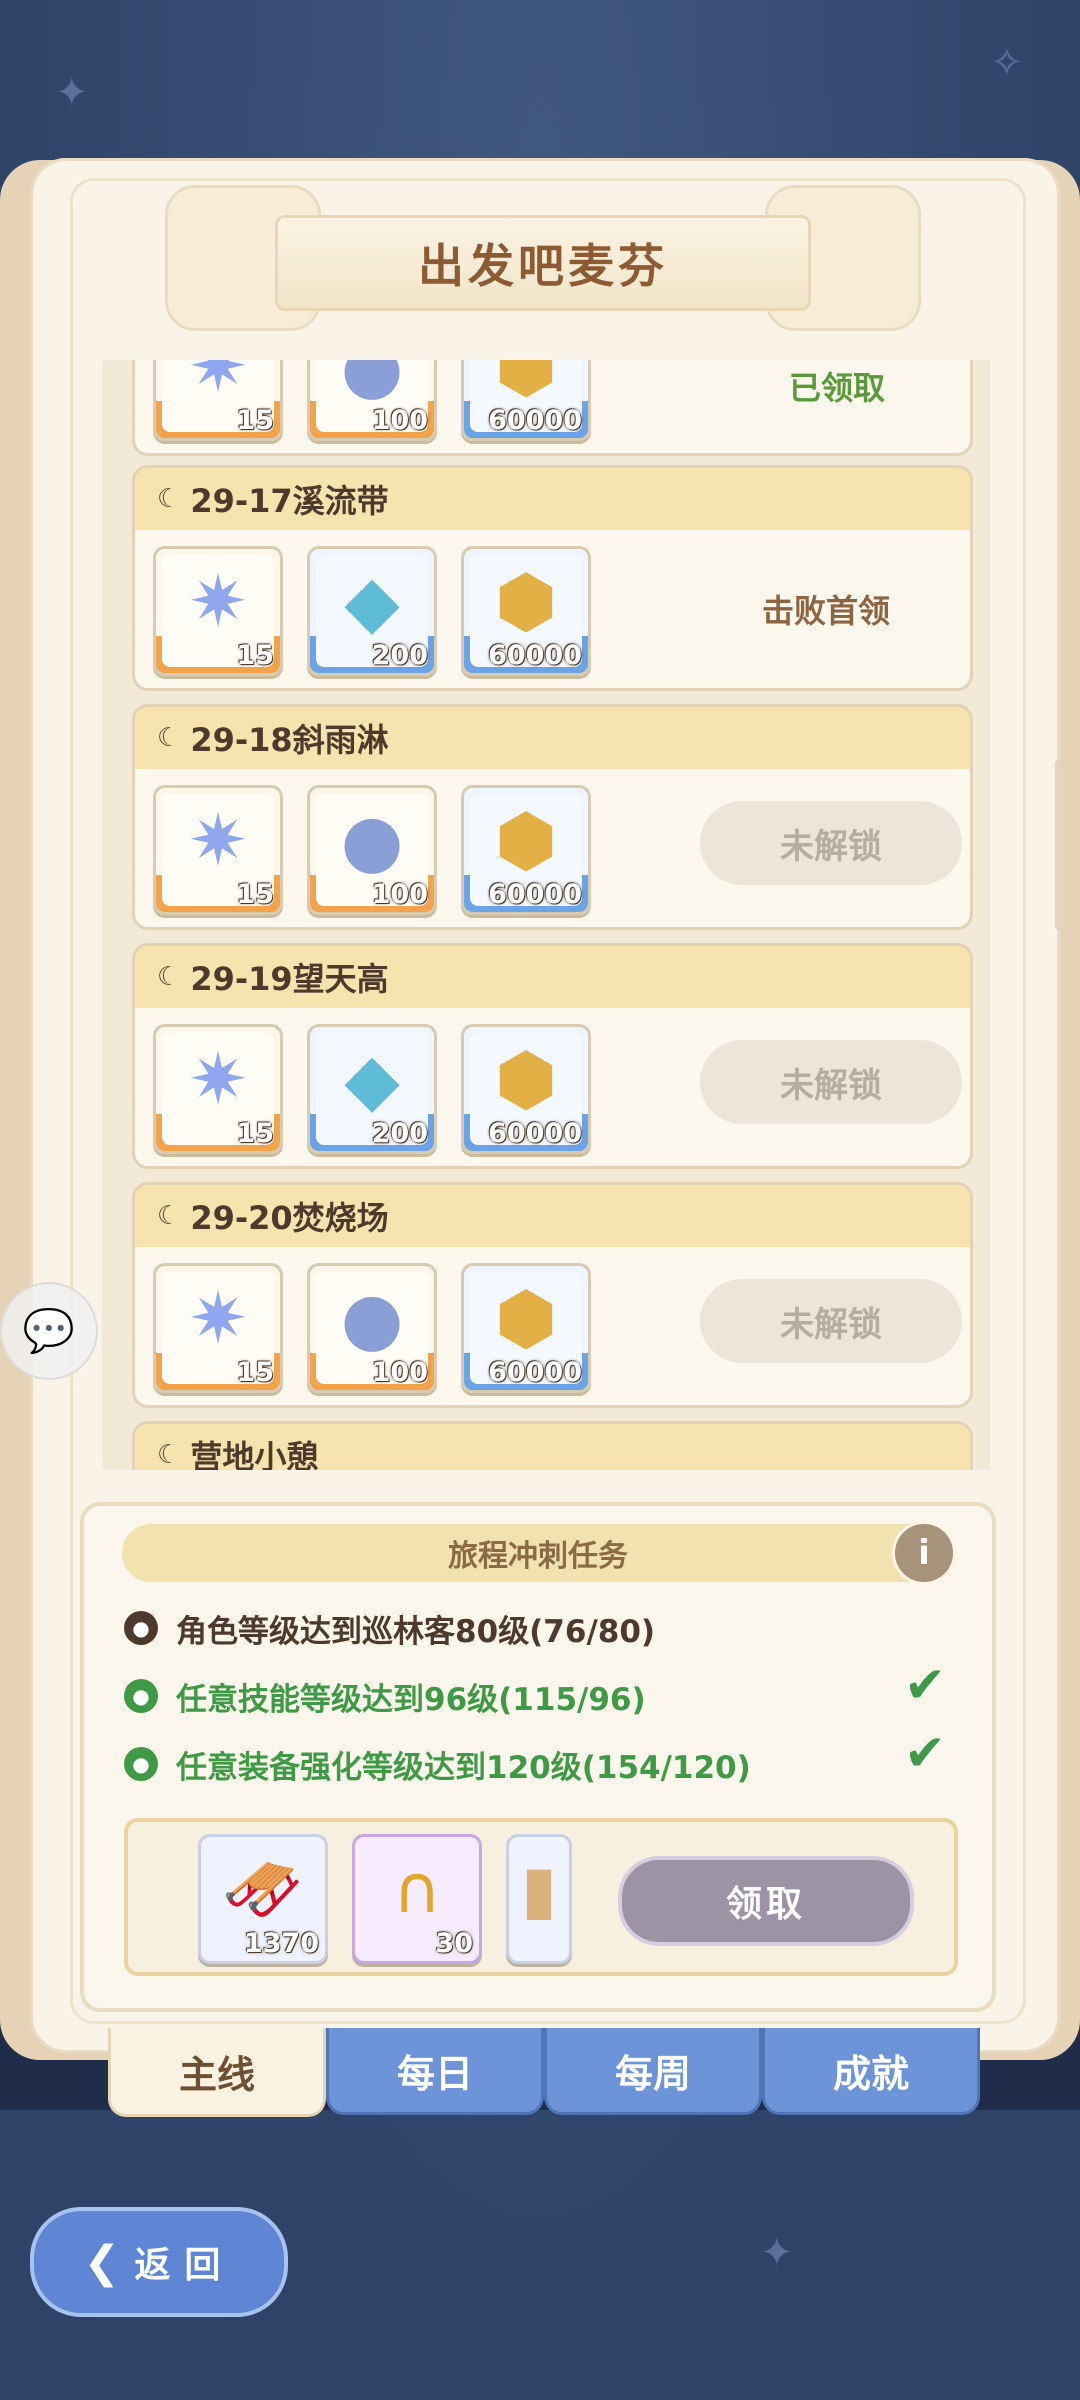 This screenshot has height=2400, width=1080. Describe the element at coordinates (552, 1216) in the screenshot. I see `stage-header: ☾ 29-20焚烧场` at that location.